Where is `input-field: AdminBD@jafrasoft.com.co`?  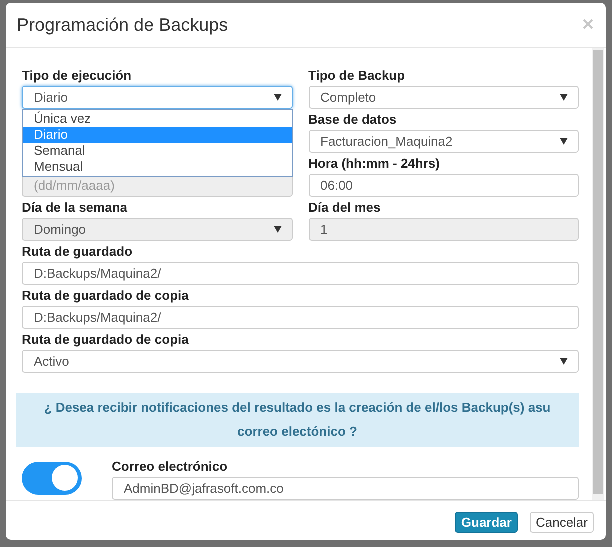 input-field: AdminBD@jafrasoft.com.co is located at coordinates (345, 488).